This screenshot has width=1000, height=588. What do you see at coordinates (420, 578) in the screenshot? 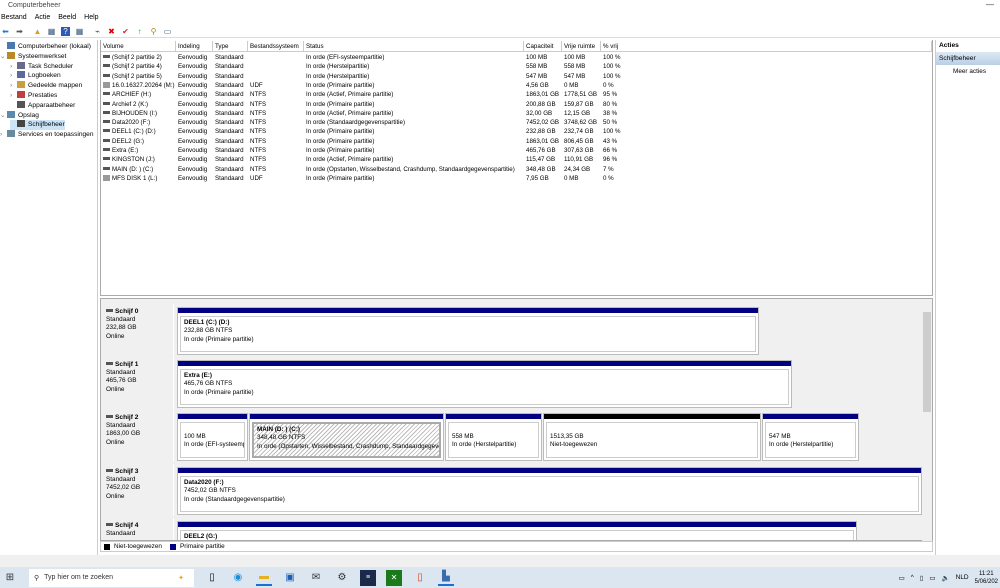
I see `office-icon: ▯` at bounding box center [420, 578].